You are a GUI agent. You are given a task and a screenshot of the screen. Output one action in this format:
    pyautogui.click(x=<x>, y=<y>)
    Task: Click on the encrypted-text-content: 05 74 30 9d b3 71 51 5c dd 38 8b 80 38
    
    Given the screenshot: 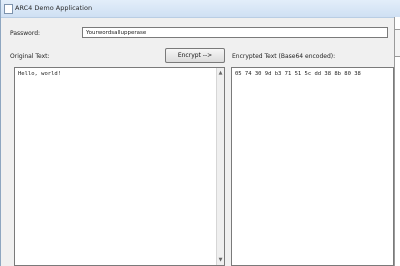 What is the action you would take?
    pyautogui.click(x=298, y=74)
    